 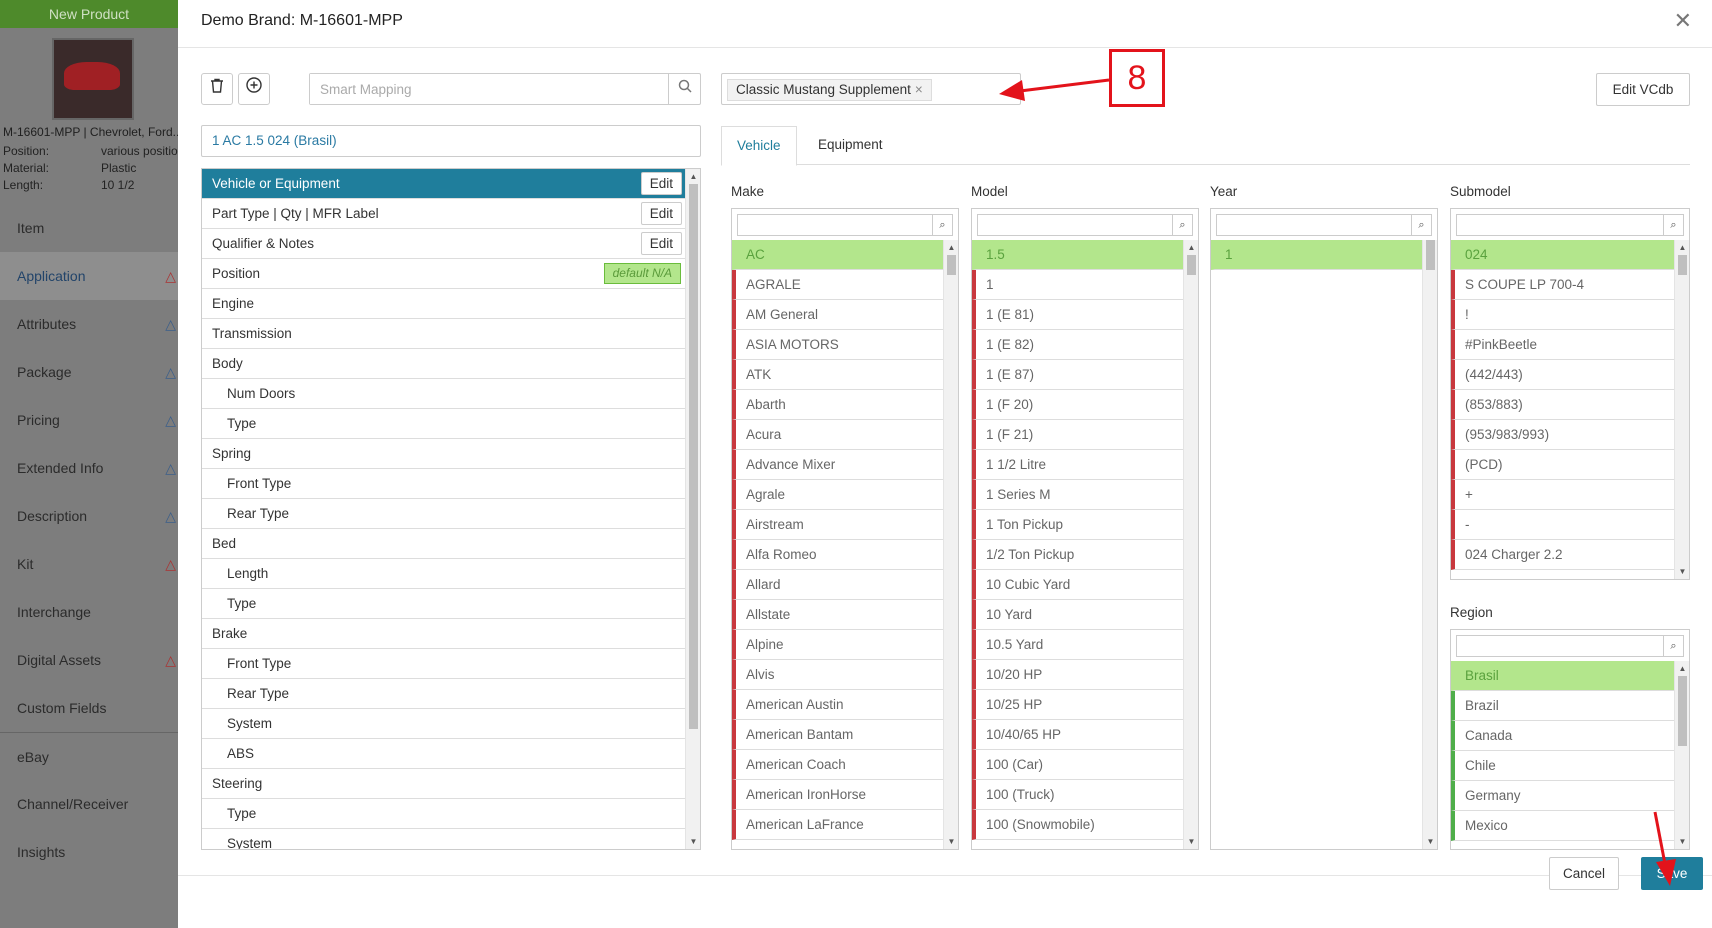 I want to click on field-row: Num Doors, so click(x=444, y=394).